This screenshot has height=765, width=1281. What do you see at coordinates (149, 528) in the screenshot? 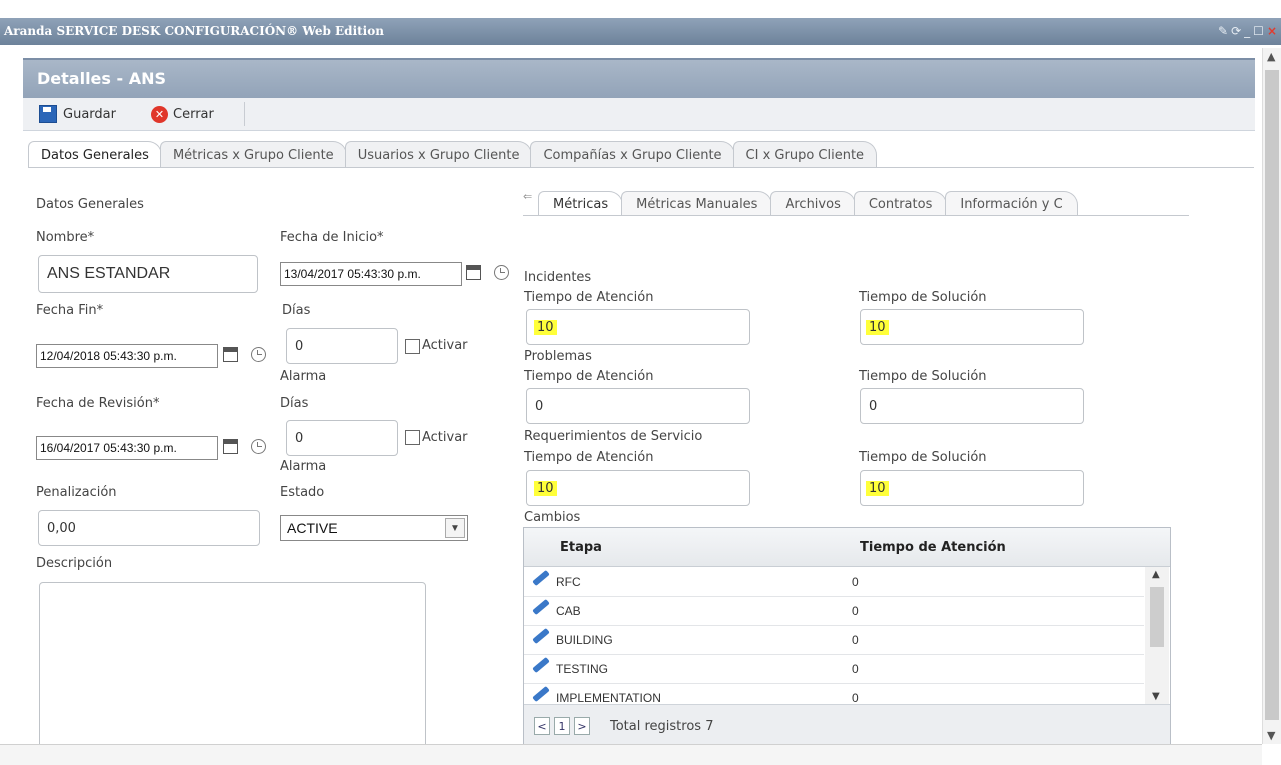
I see `penalizacion-field: 0,00` at bounding box center [149, 528].